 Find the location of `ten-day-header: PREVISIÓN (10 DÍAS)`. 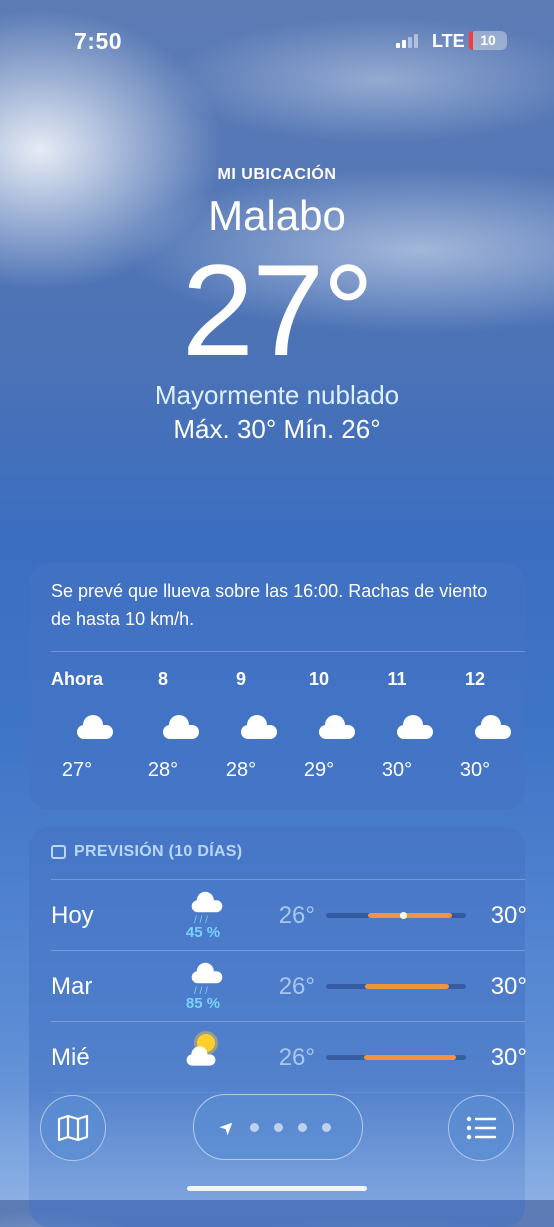

ten-day-header: PREVISIÓN (10 DÍAS) is located at coordinates (146, 852).